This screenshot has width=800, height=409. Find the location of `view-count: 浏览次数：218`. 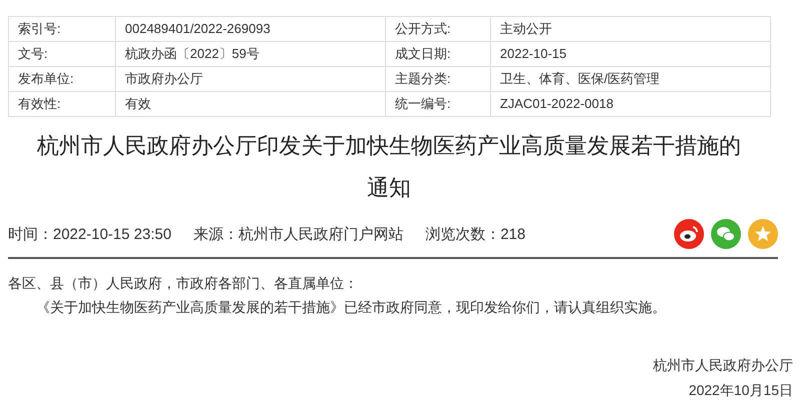

view-count: 浏览次数：218 is located at coordinates (475, 234).